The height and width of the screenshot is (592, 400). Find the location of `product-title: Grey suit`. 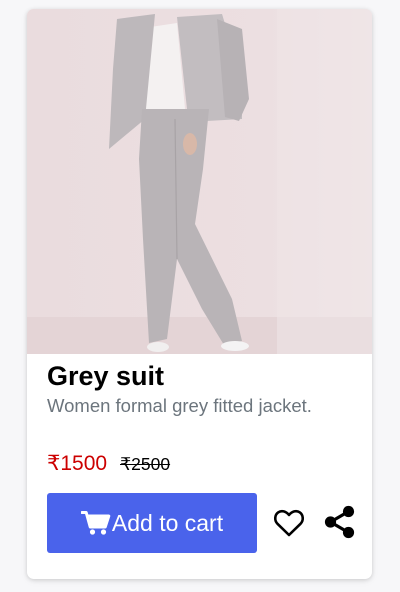

product-title: Grey suit is located at coordinates (106, 376).